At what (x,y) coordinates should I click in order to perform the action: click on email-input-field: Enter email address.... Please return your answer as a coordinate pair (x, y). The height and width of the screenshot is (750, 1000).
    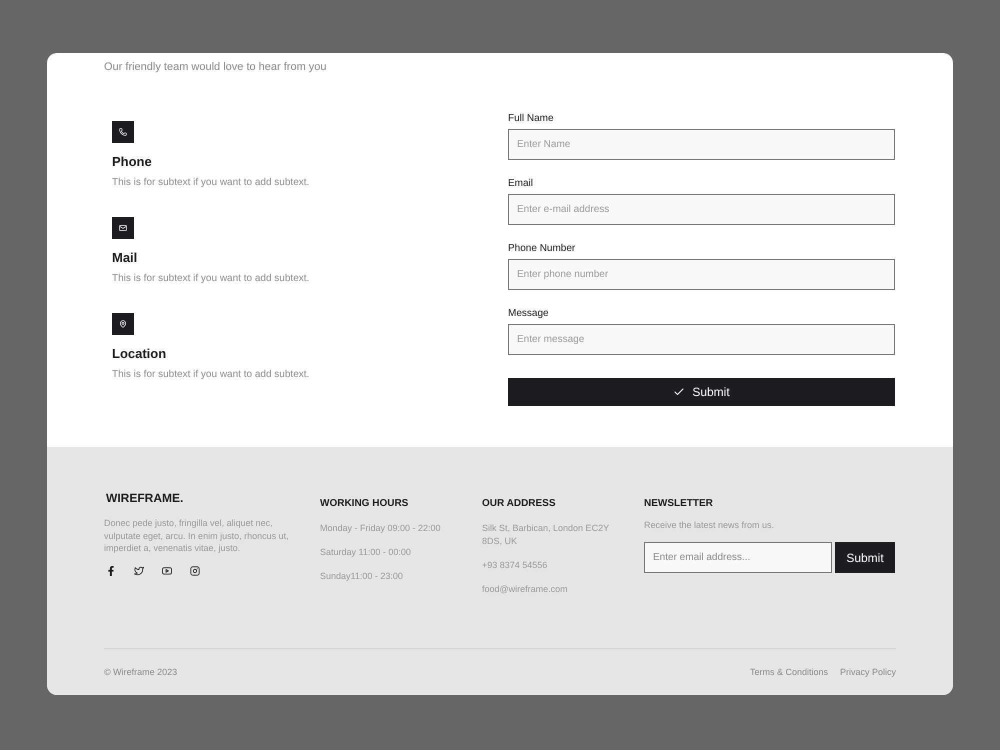
    Looking at the image, I should click on (738, 557).